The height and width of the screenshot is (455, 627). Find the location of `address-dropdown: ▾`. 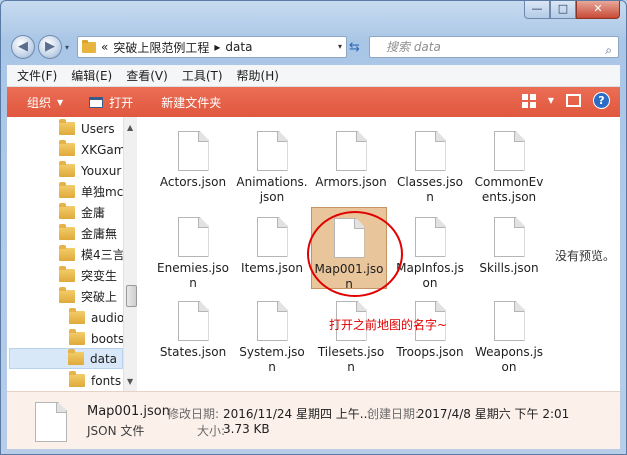

address-dropdown: ▾ is located at coordinates (340, 46).